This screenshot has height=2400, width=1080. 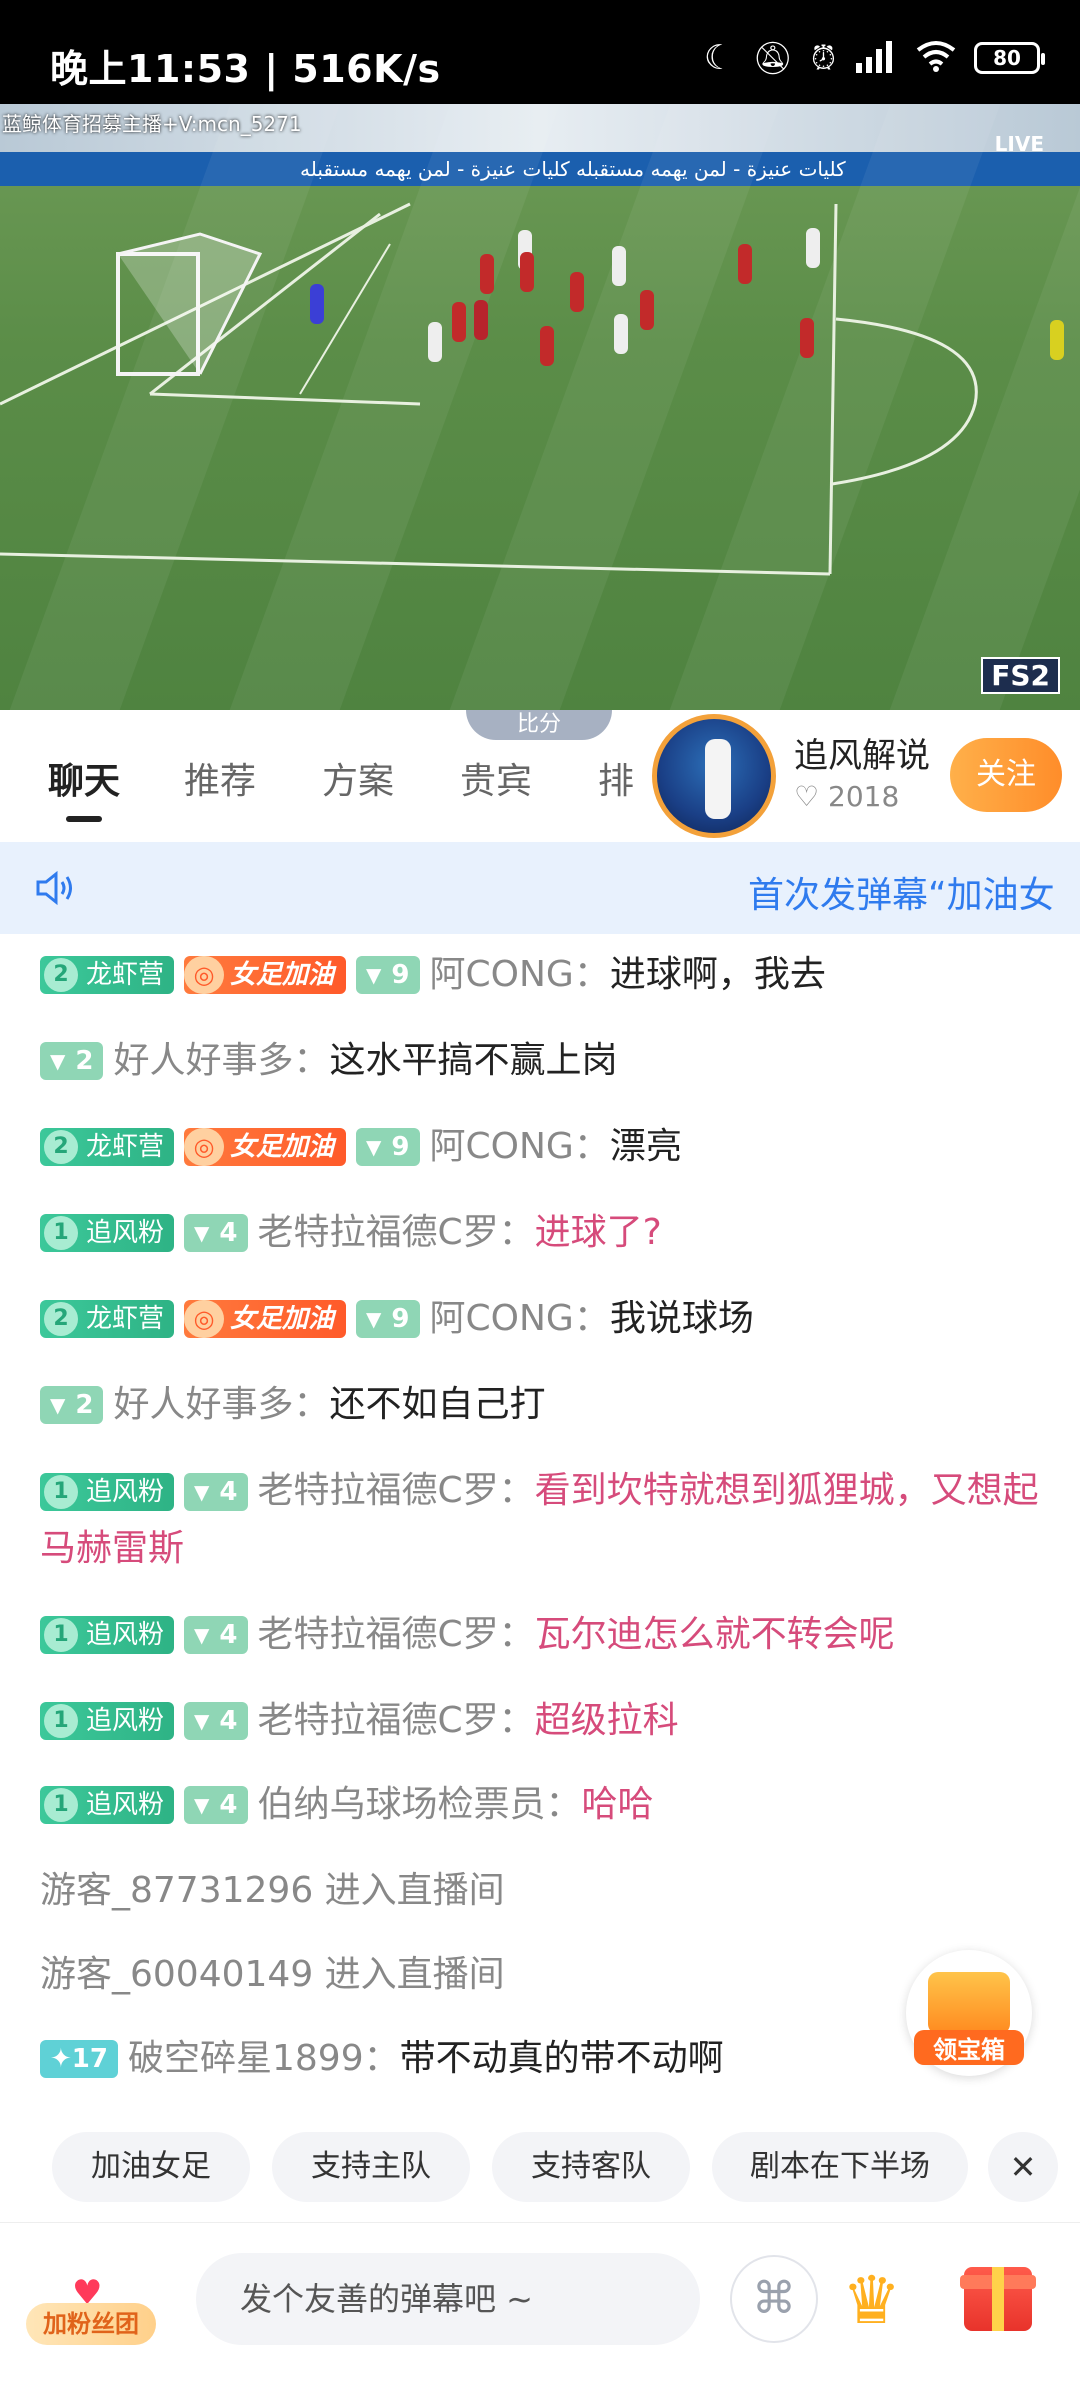 What do you see at coordinates (773, 58) in the screenshot?
I see `mute-bell-icon: 🔕︎` at bounding box center [773, 58].